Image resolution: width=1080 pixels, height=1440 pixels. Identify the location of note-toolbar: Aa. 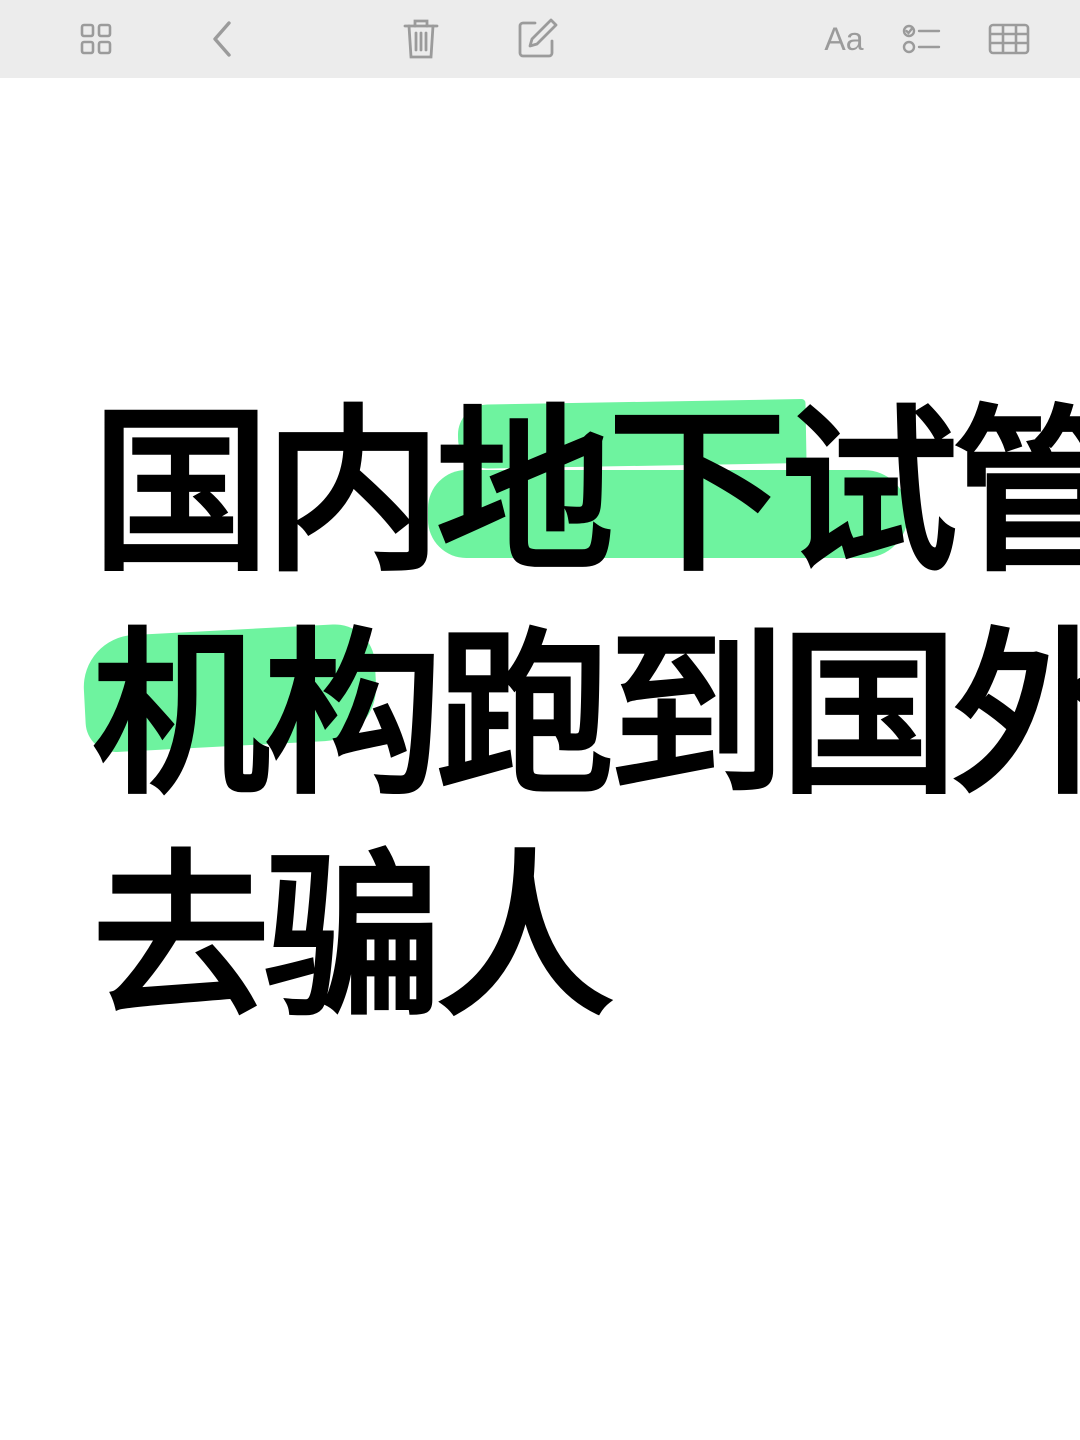
(540, 39).